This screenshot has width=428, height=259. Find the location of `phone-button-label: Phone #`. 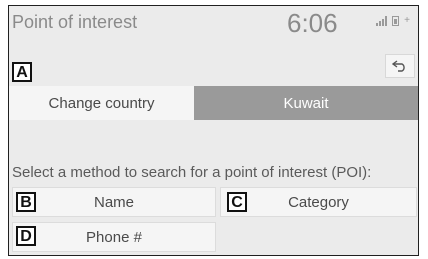

phone-button-label: Phone # is located at coordinates (114, 237).